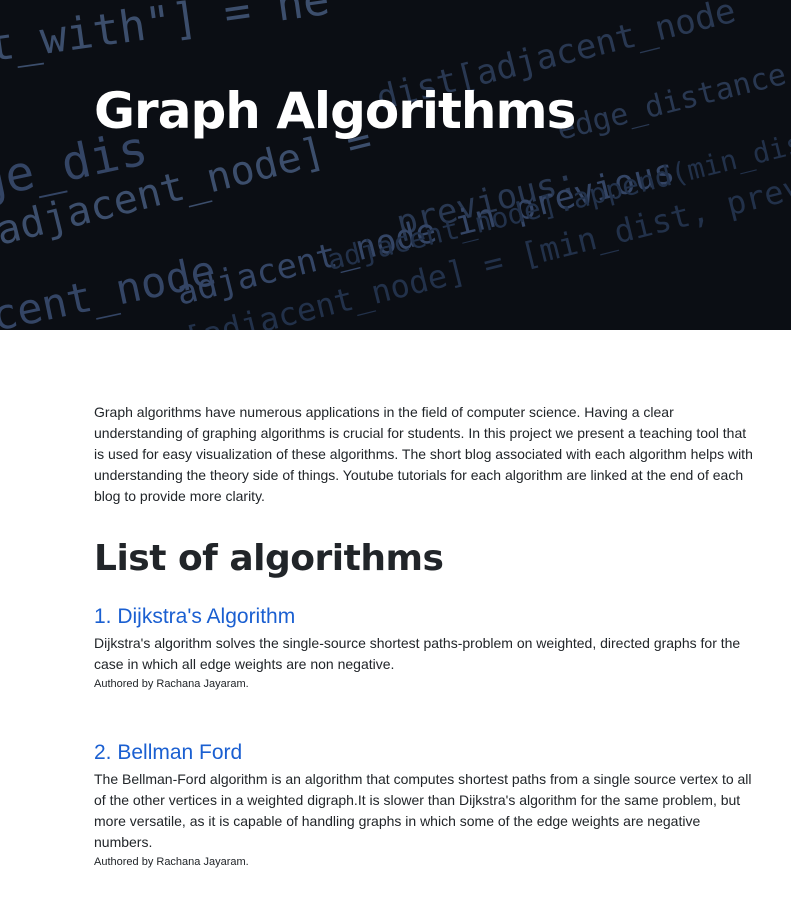 This screenshot has width=791, height=920. Describe the element at coordinates (168, 753) in the screenshot. I see `algorithm-link-bellman-ford: 2. Bellman Ford` at that location.